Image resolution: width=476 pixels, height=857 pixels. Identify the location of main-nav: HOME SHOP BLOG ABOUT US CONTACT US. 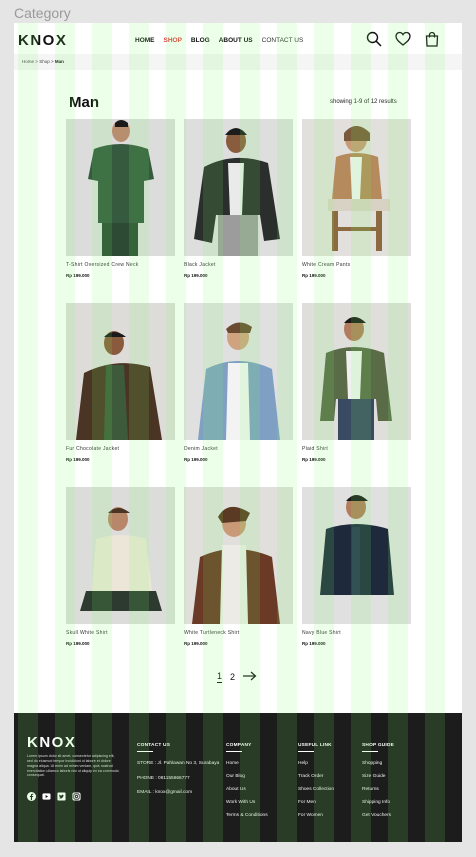
(219, 40).